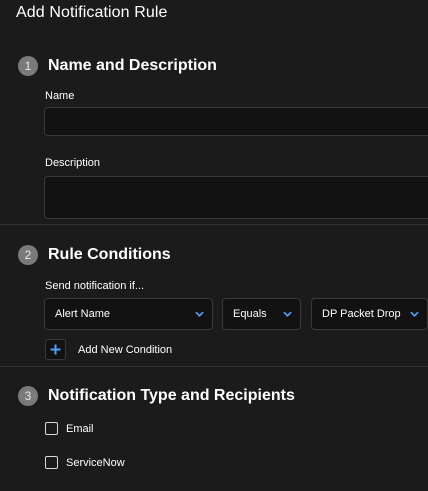 The image size is (428, 491). Describe the element at coordinates (250, 314) in the screenshot. I see `condition-operator-value: Equals` at that location.